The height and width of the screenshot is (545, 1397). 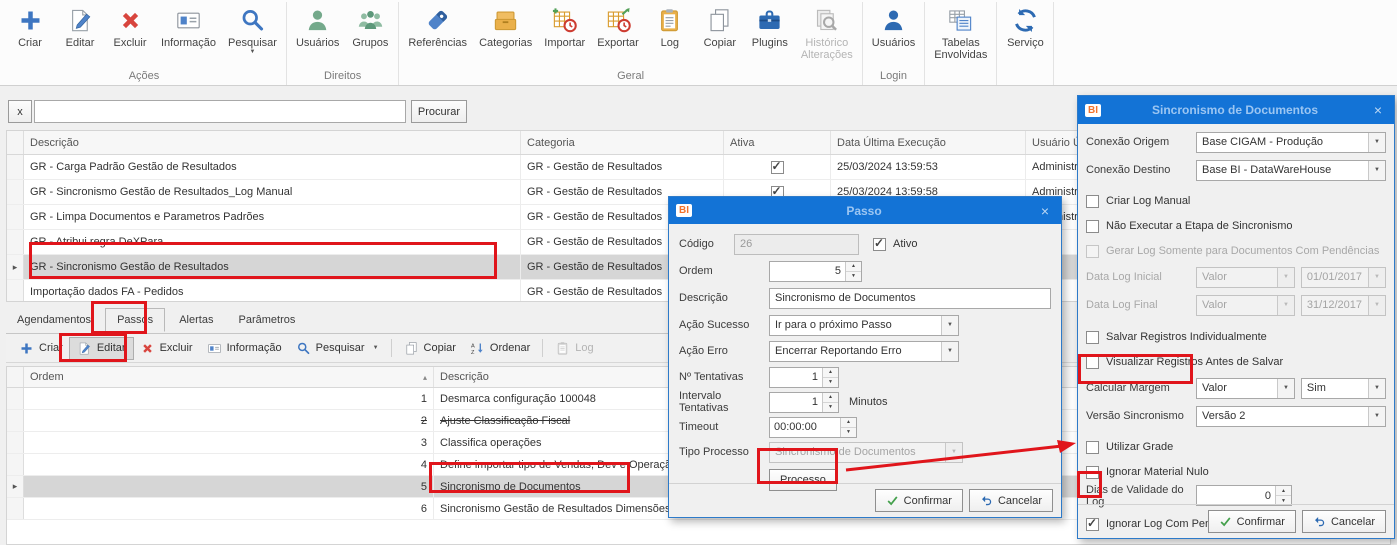 I want to click on check-icon, so click(x=892, y=500).